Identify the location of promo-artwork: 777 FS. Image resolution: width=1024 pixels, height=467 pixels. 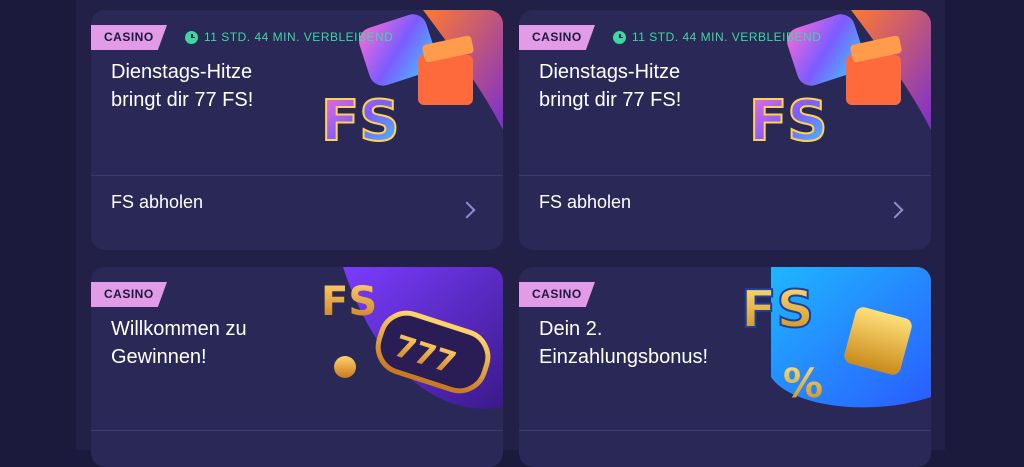
(412, 338).